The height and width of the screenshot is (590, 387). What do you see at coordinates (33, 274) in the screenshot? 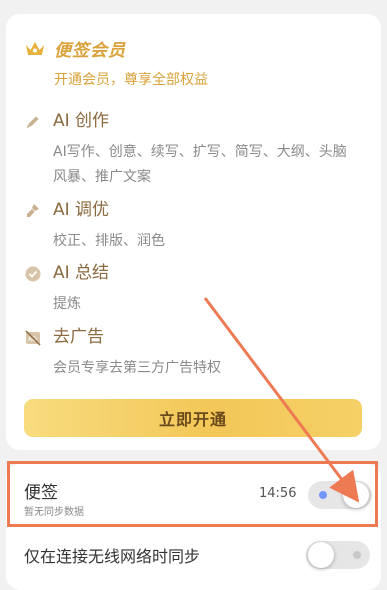
I see `check-circle-icon` at bounding box center [33, 274].